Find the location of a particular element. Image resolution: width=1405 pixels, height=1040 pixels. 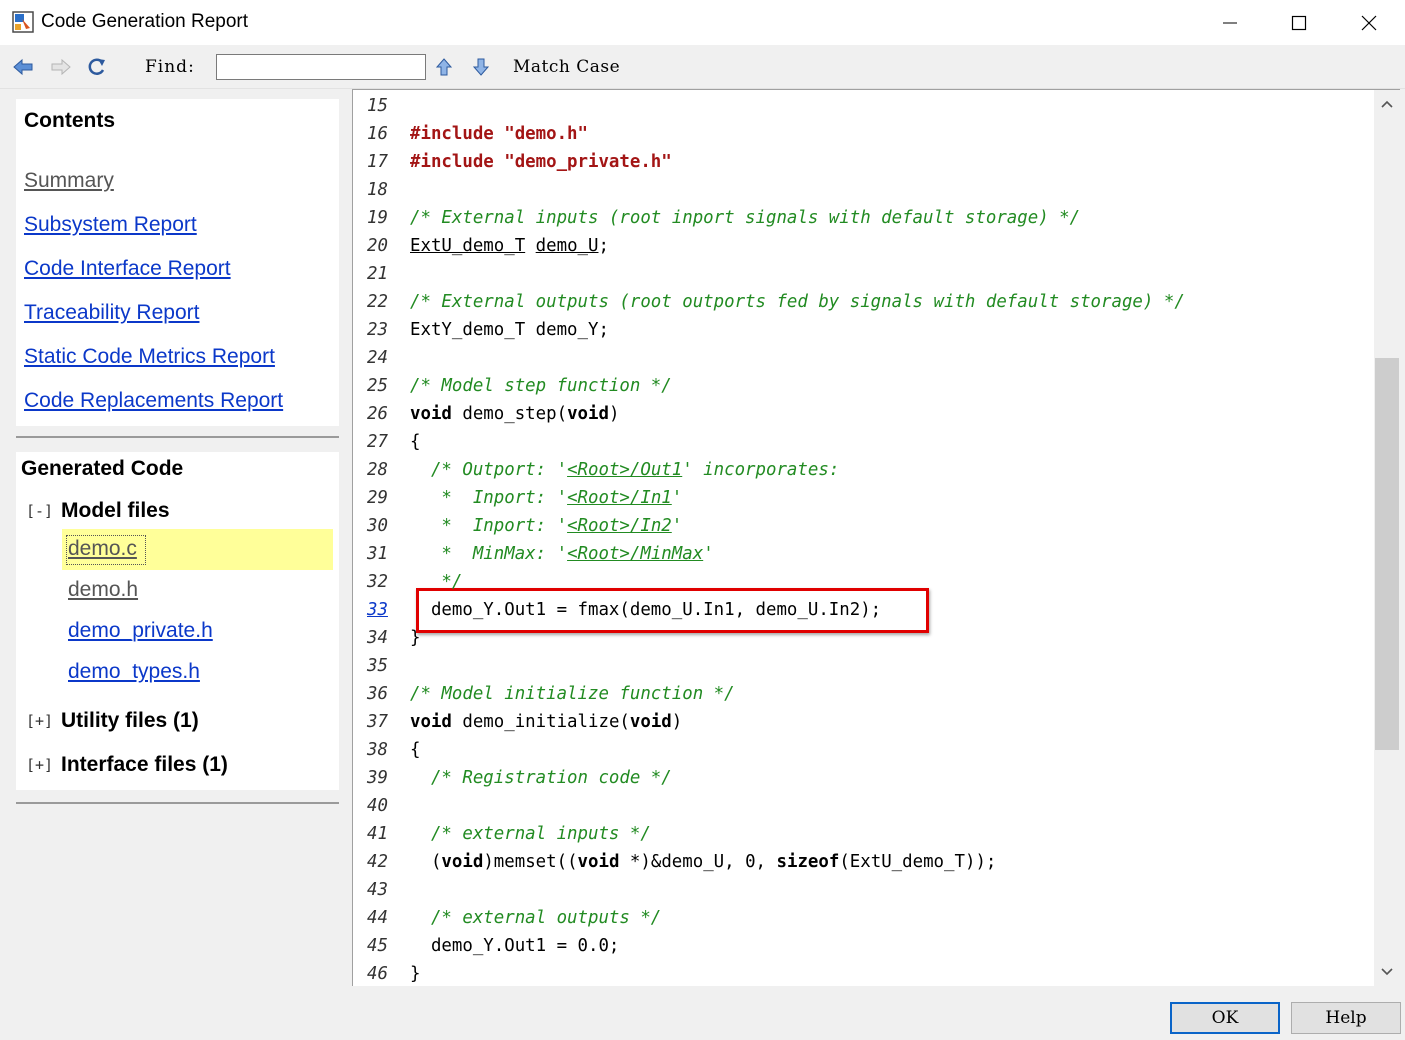

find-input is located at coordinates (321, 67).